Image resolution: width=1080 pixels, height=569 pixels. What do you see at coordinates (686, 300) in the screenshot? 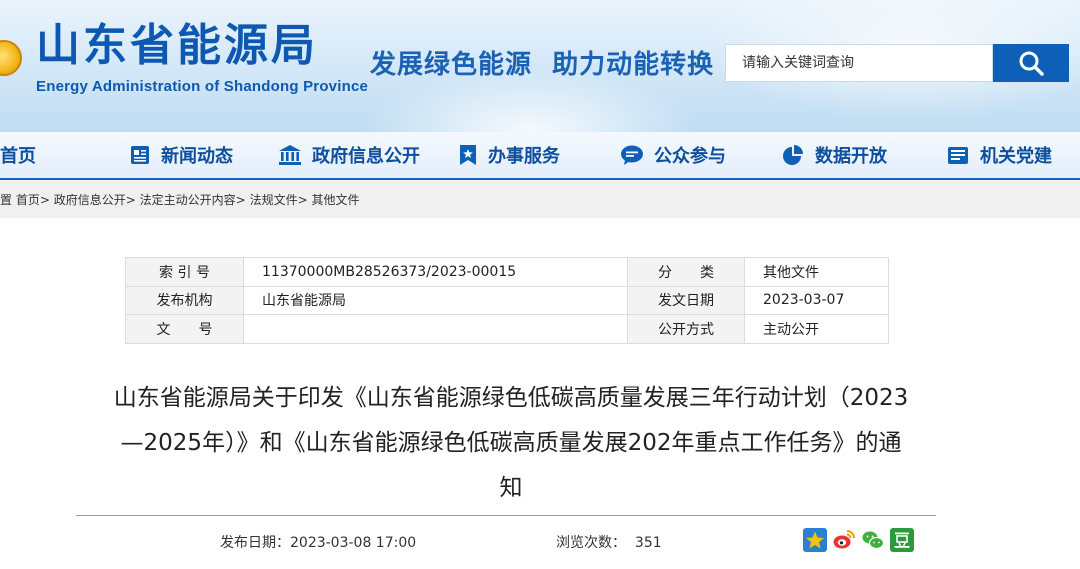
I see `date-label: 发文日期` at bounding box center [686, 300].